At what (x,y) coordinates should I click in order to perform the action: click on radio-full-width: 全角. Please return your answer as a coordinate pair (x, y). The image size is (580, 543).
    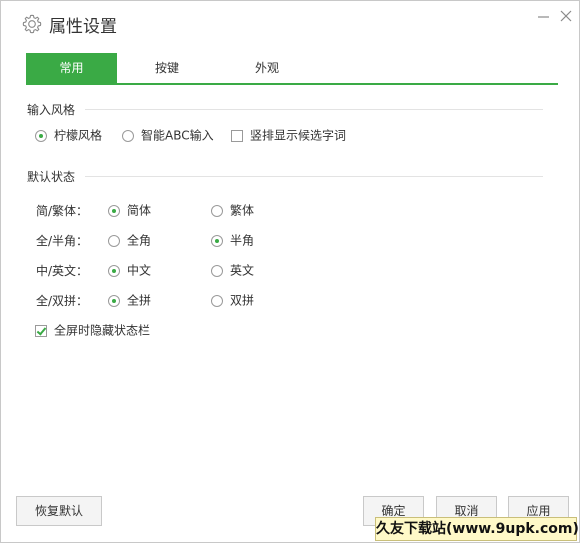
    Looking at the image, I should click on (129, 240).